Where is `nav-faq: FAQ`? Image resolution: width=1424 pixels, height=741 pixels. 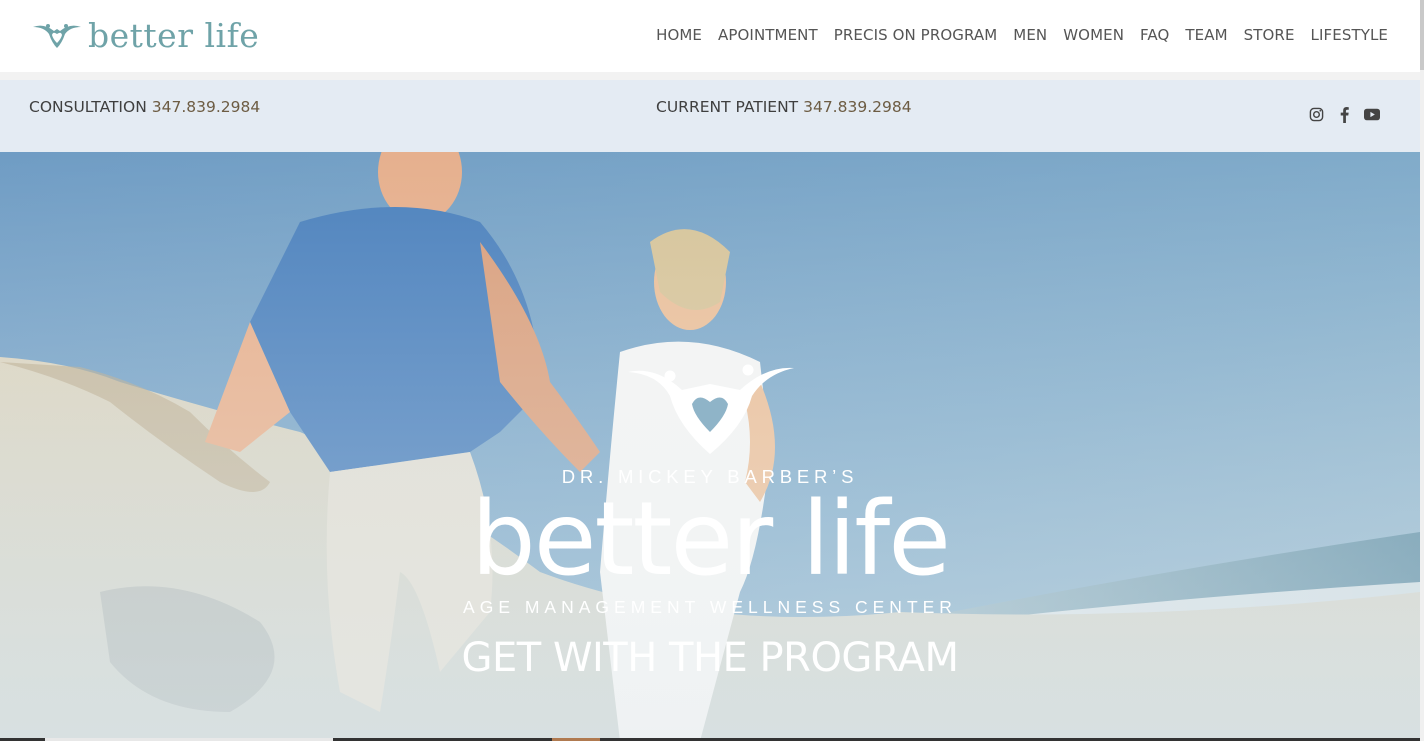
nav-faq: FAQ is located at coordinates (1154, 35).